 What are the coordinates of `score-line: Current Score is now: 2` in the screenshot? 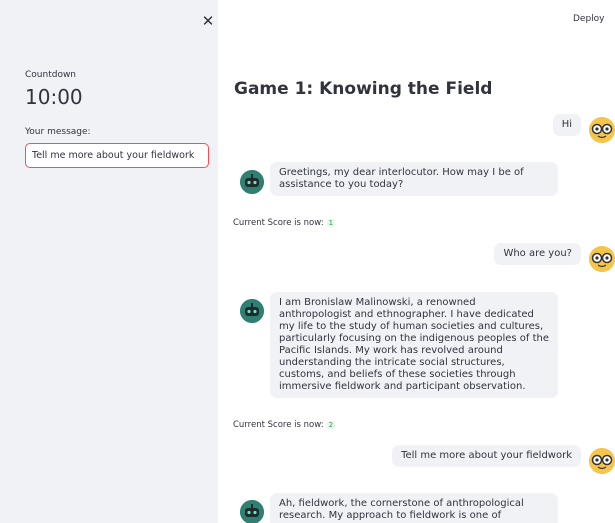 It's located at (284, 425).